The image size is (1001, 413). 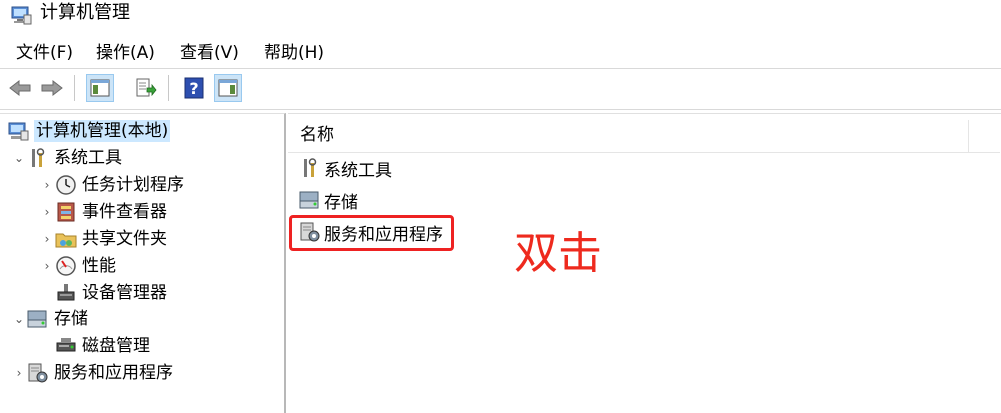 What do you see at coordinates (102, 131) in the screenshot?
I see `tree-item-label: 计算机管理(本地)` at bounding box center [102, 131].